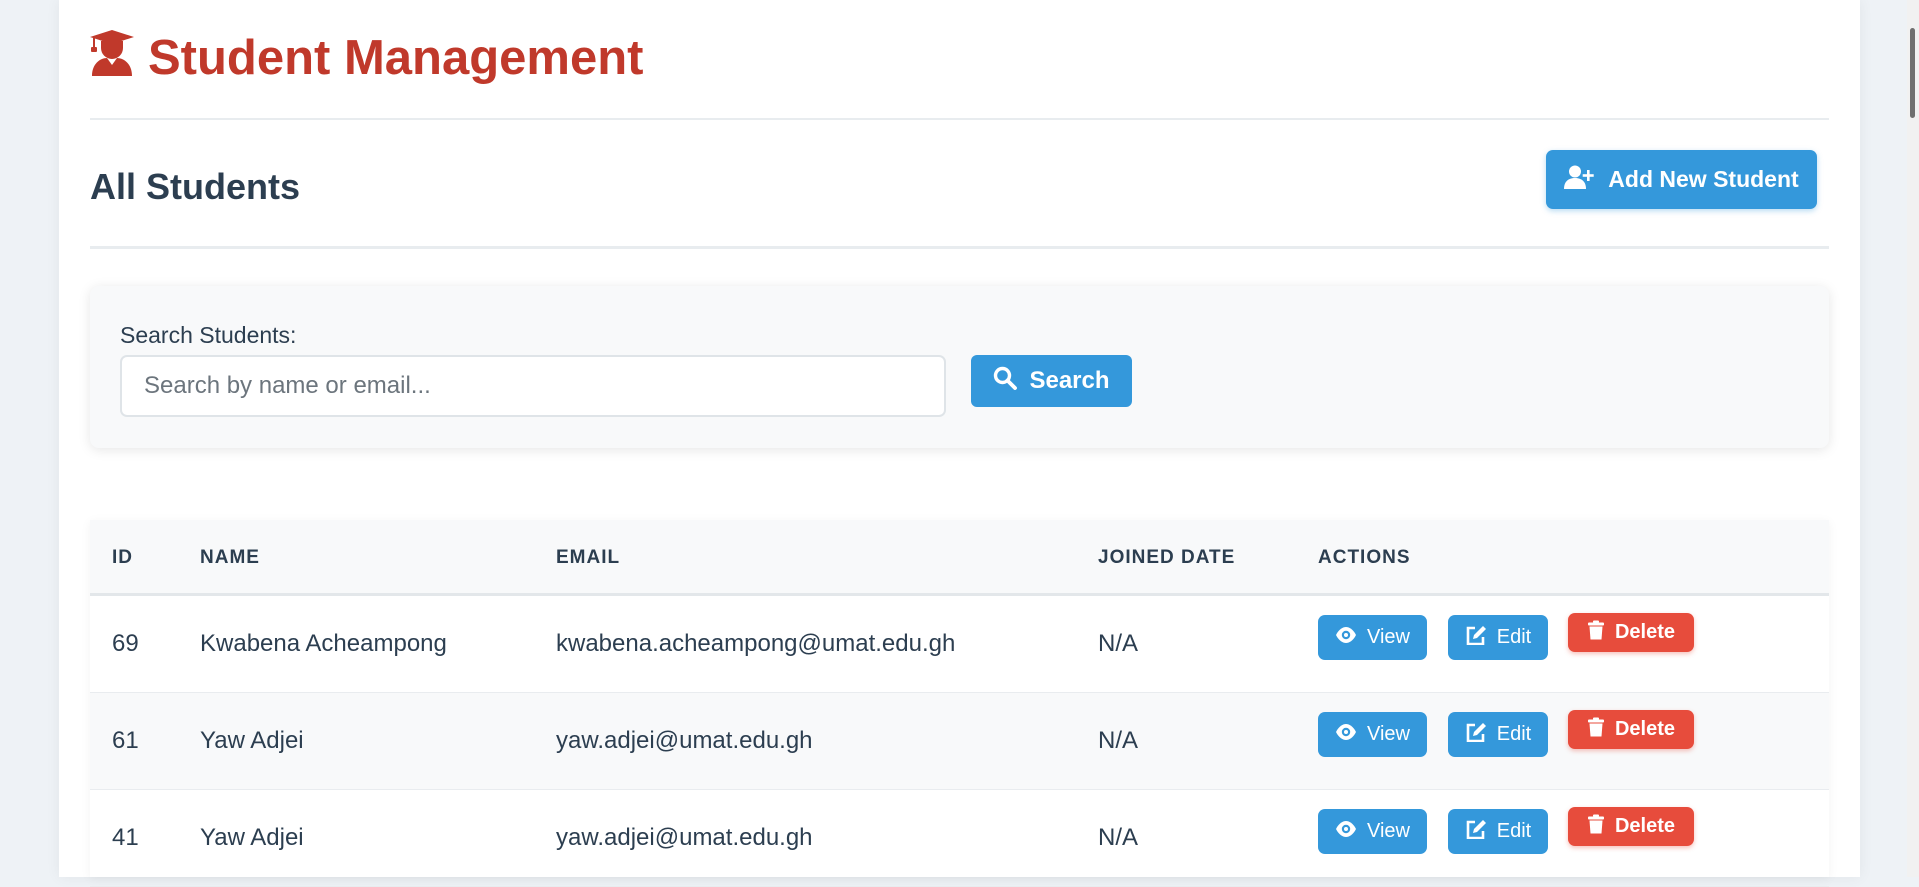 Image resolution: width=1919 pixels, height=887 pixels. I want to click on vertical-scrollbar, so click(1913, 438).